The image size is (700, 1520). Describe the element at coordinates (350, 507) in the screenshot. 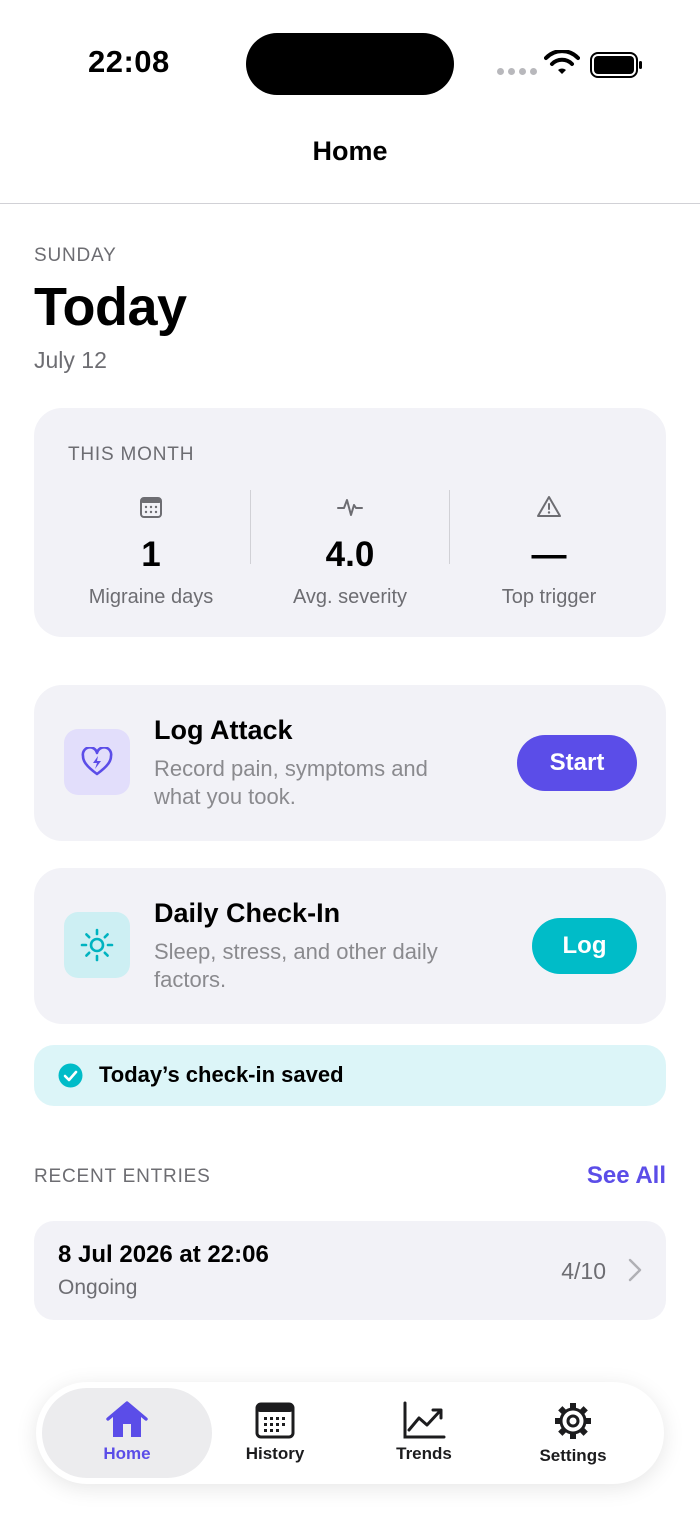

I see `pulse-icon` at that location.